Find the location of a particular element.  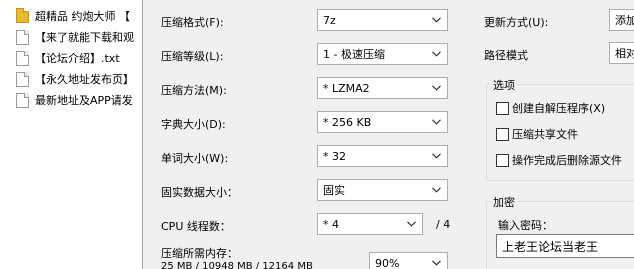

options-title: 选项 is located at coordinates (504, 85).